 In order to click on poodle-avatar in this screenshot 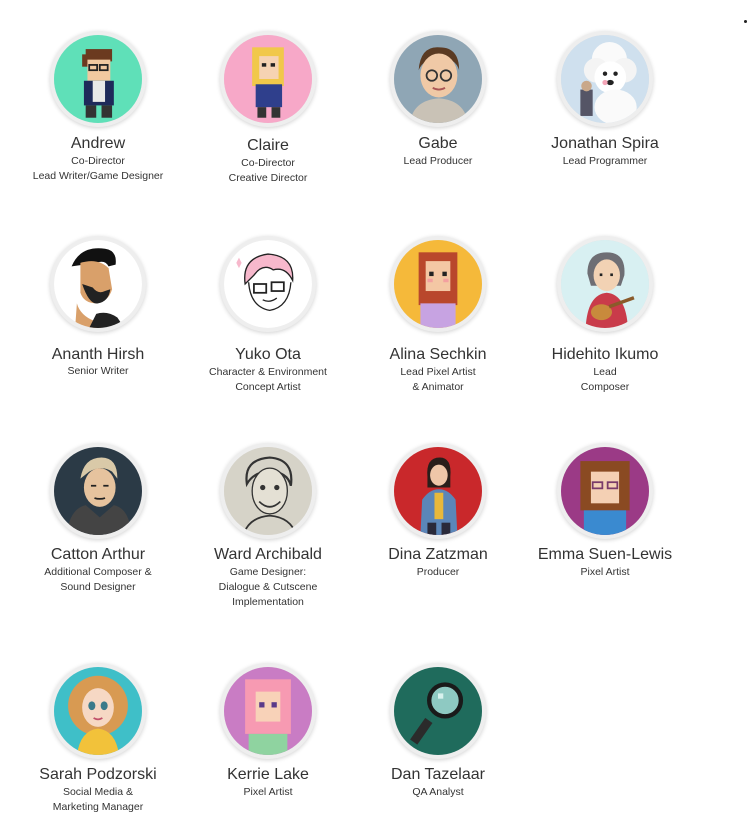, I will do `click(605, 79)`.